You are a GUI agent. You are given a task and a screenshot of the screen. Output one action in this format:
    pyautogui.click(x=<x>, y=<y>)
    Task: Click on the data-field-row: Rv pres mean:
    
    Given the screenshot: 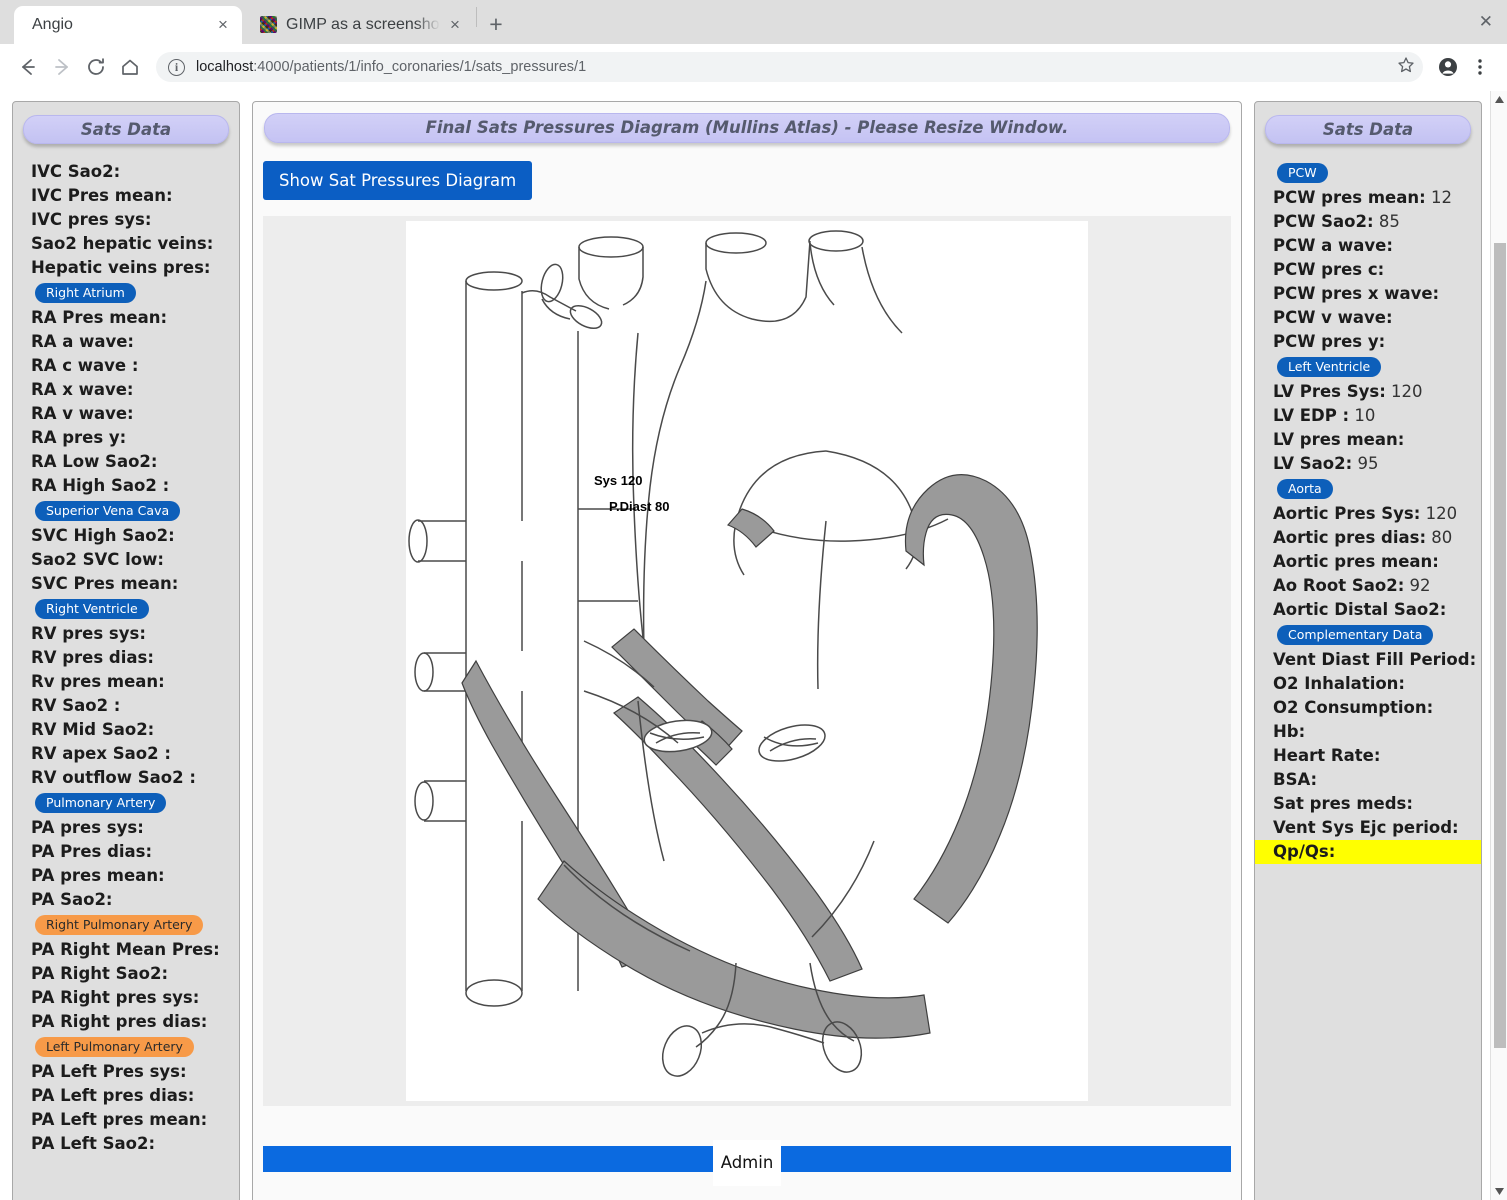 What is the action you would take?
    pyautogui.click(x=135, y=682)
    